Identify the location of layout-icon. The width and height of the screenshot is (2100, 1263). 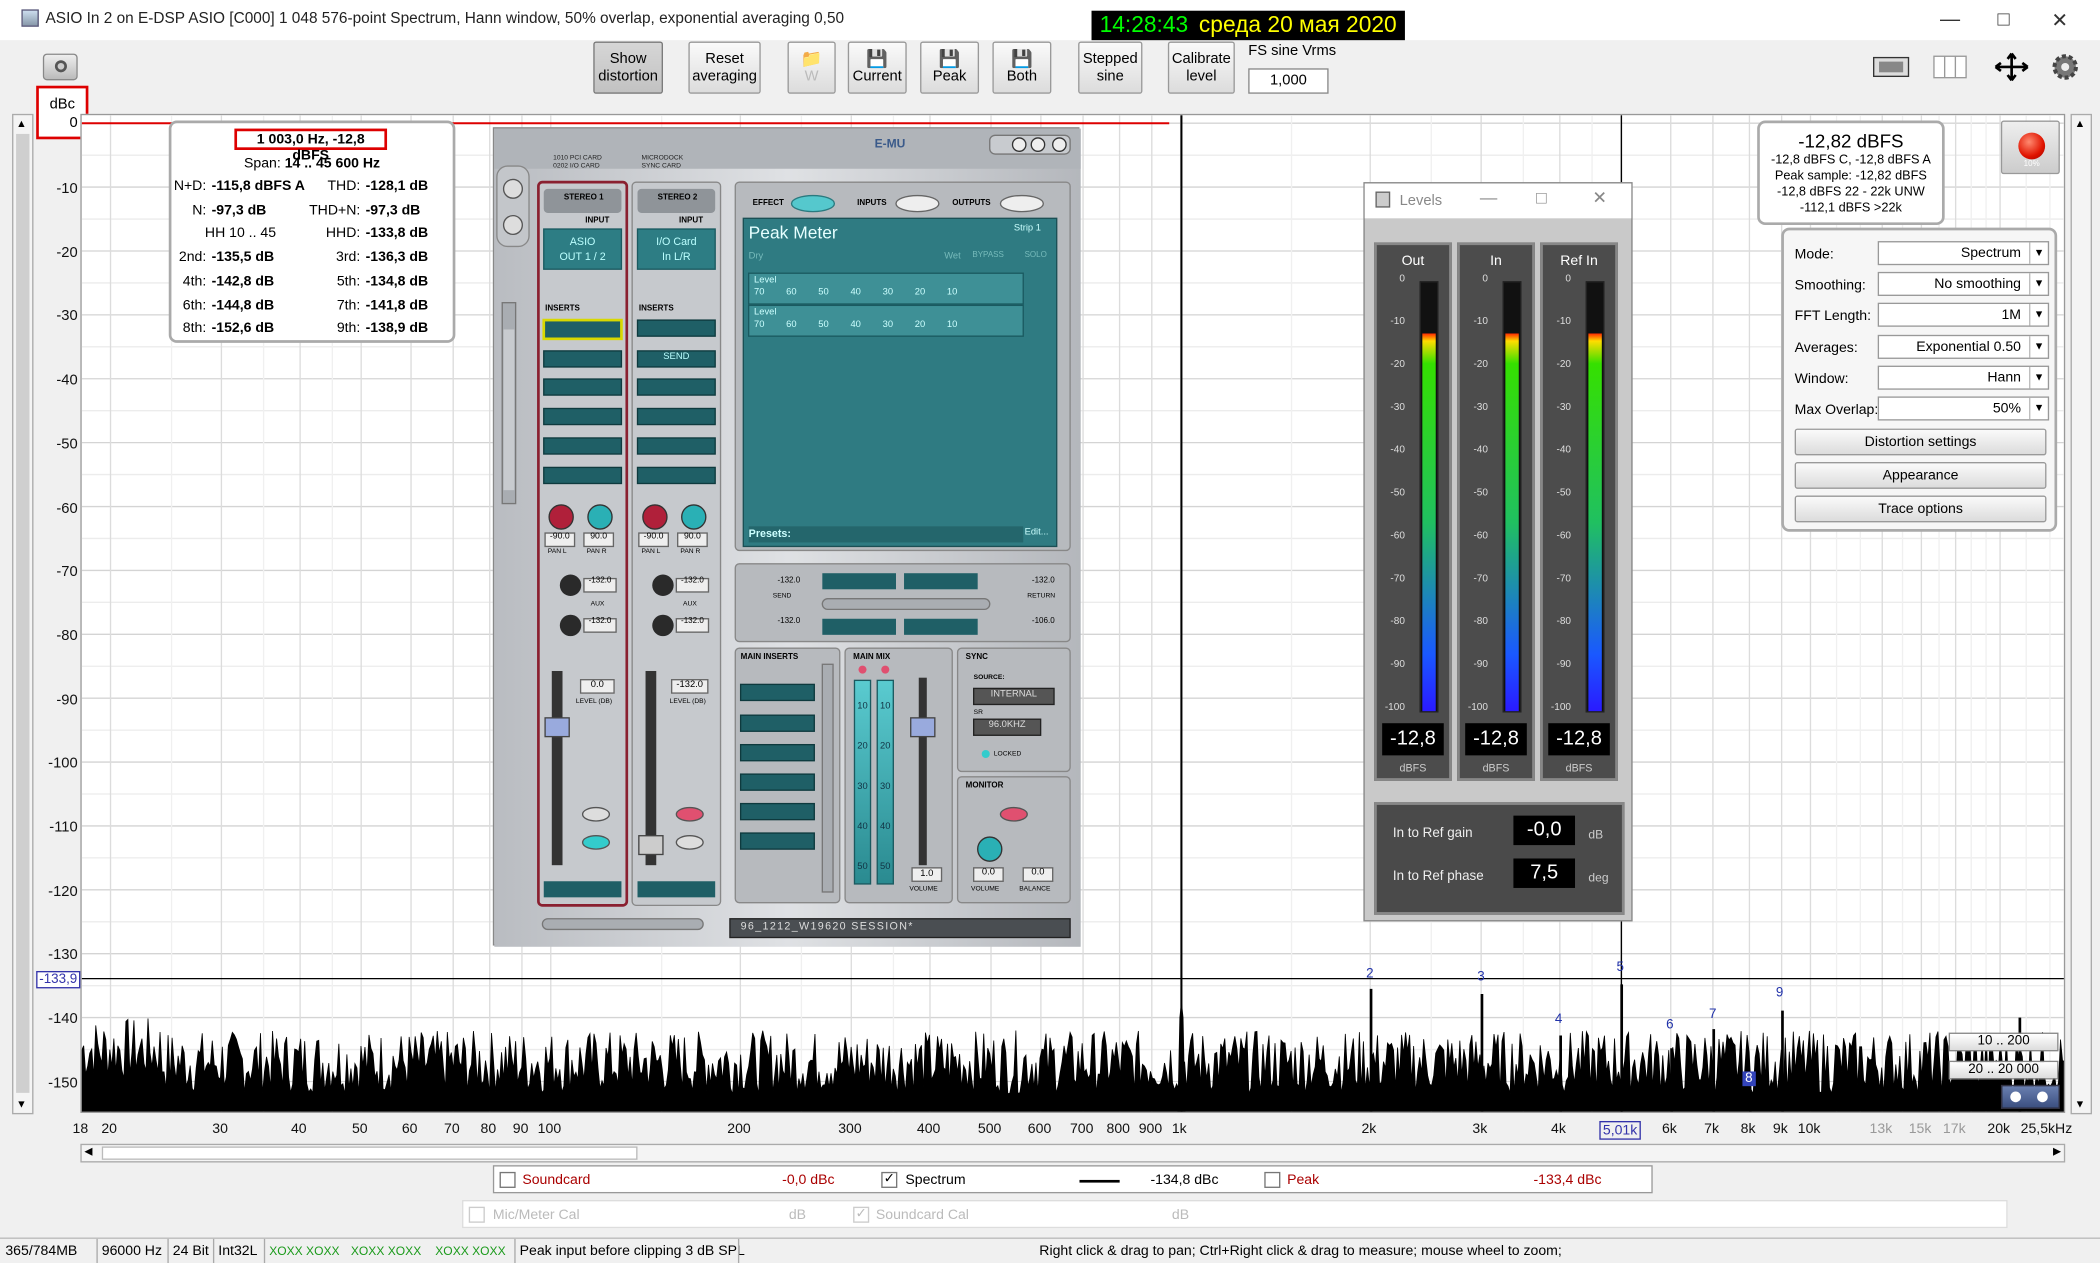
(1892, 67).